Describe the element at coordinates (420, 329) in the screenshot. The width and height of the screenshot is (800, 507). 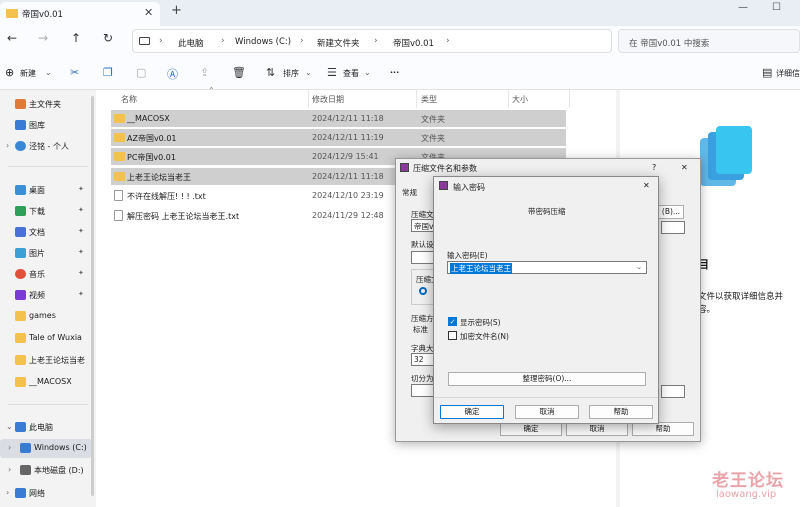
I see `method-value: 标准` at that location.